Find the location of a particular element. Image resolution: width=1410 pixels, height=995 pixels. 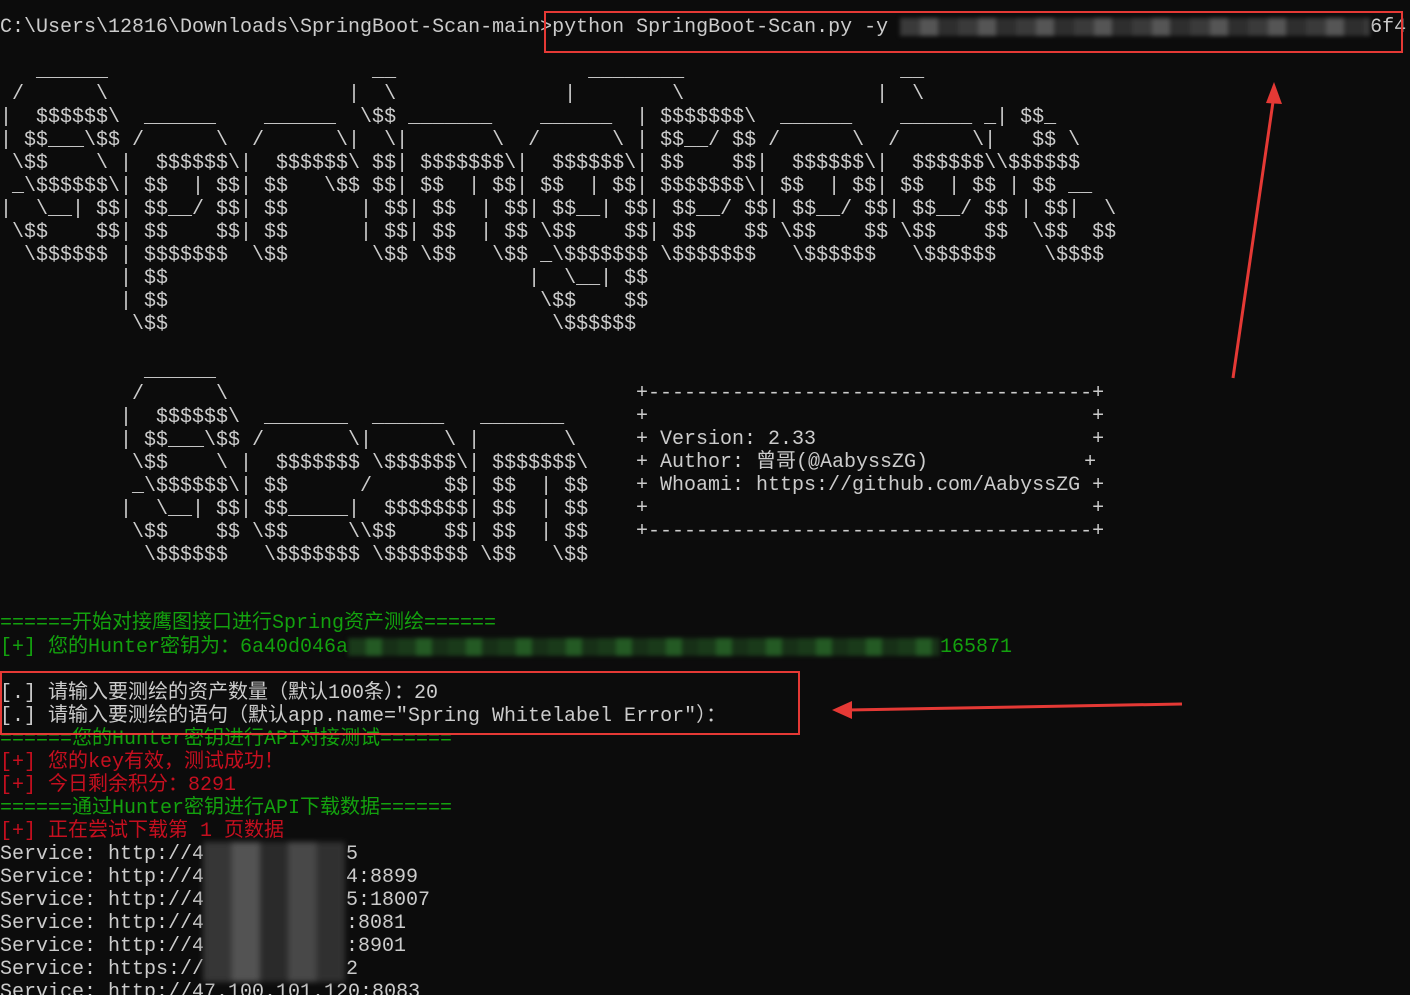

downloading-message: [+] 正在尝试下载第 1 页数据 is located at coordinates (142, 831).